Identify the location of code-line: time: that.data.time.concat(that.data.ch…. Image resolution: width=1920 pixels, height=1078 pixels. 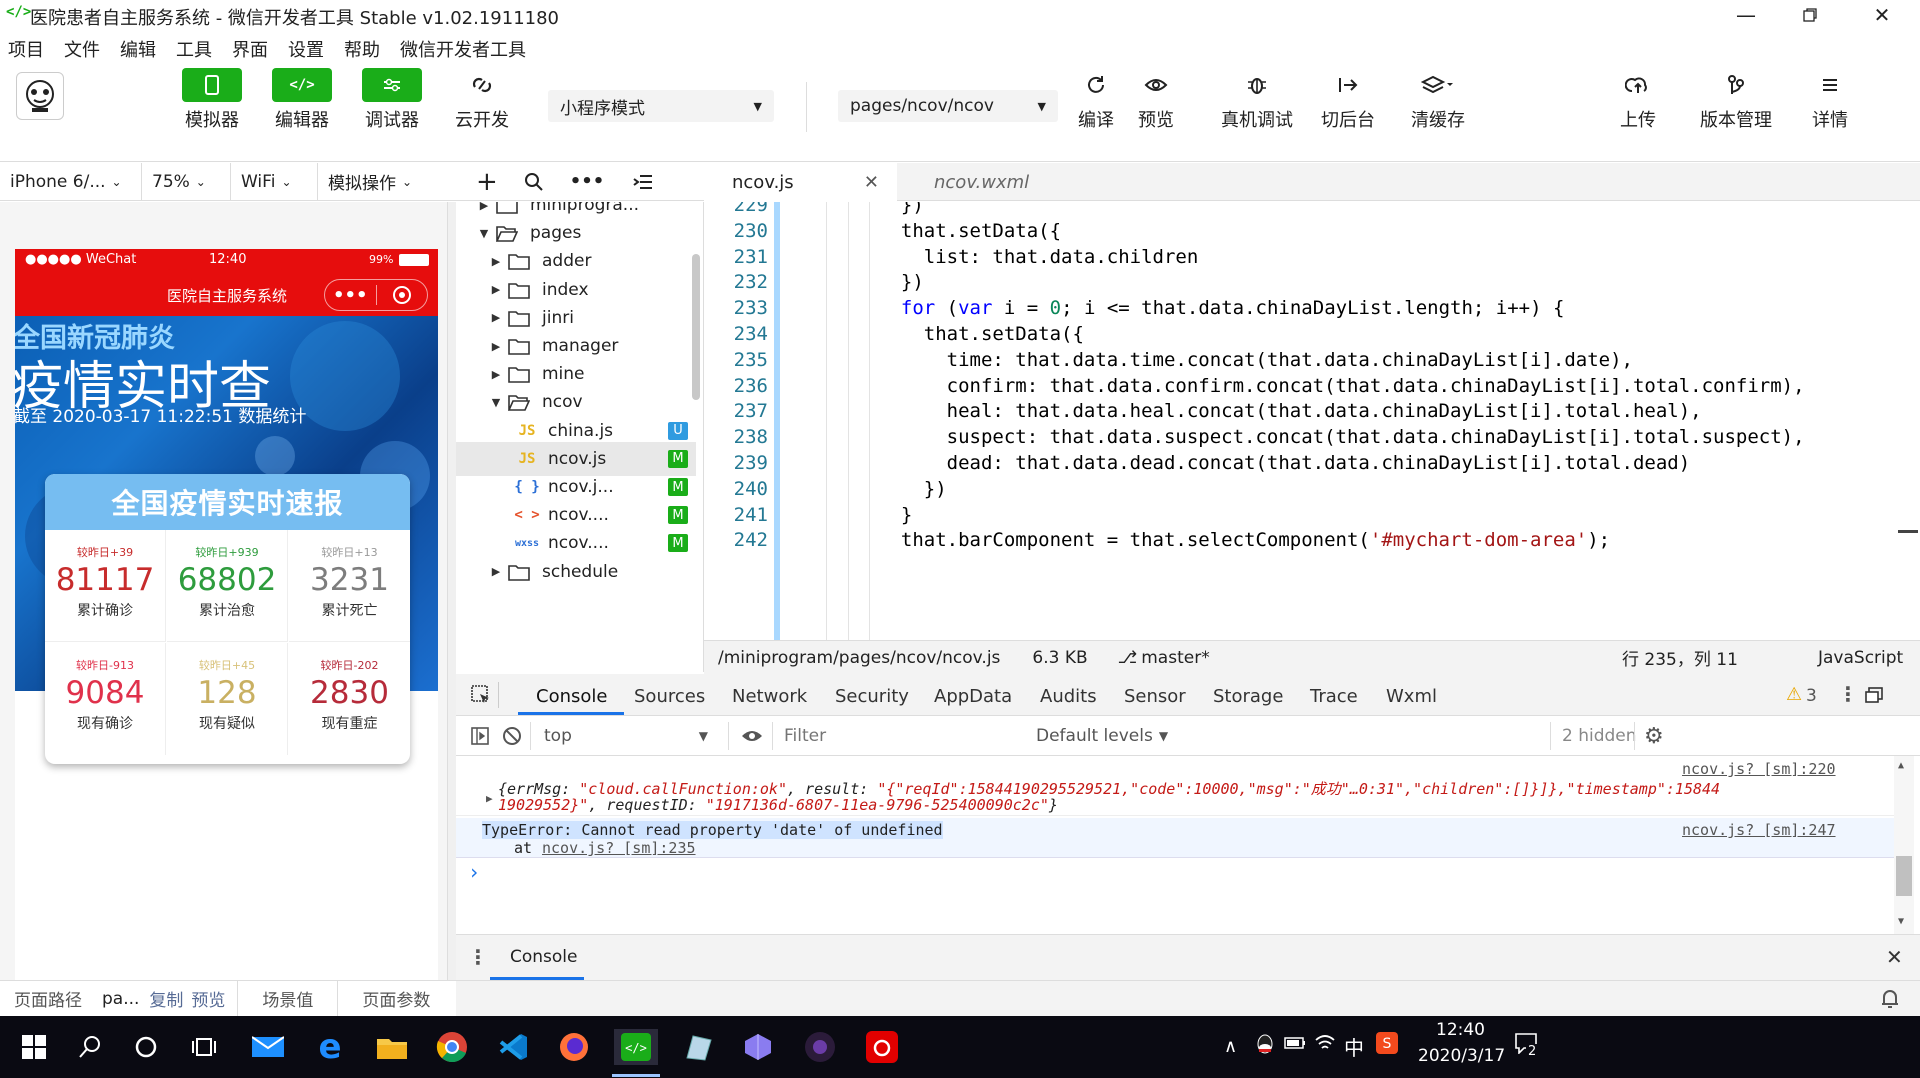
(1255, 360).